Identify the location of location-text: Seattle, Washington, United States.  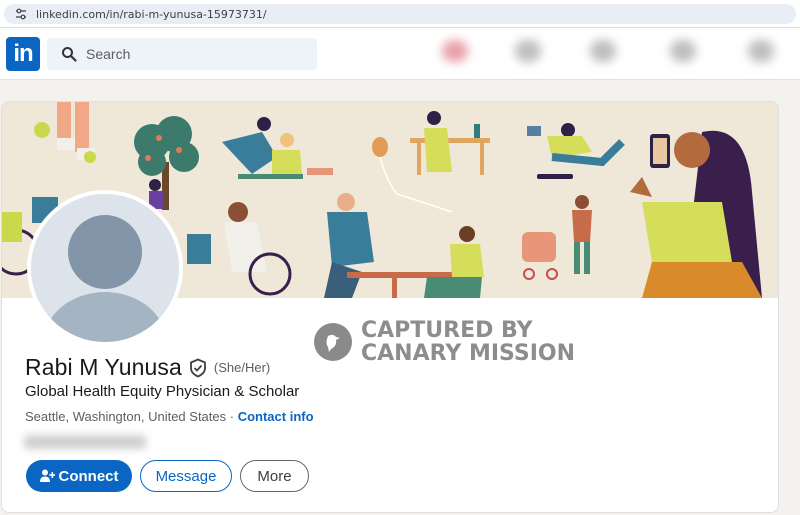
(126, 416).